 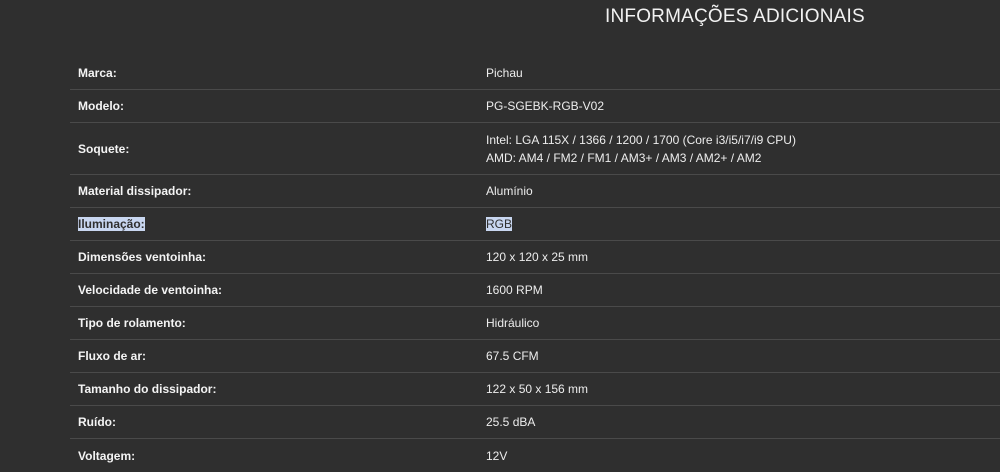 I want to click on spec-value: 122 x 50 x 156 mm, so click(x=743, y=389).